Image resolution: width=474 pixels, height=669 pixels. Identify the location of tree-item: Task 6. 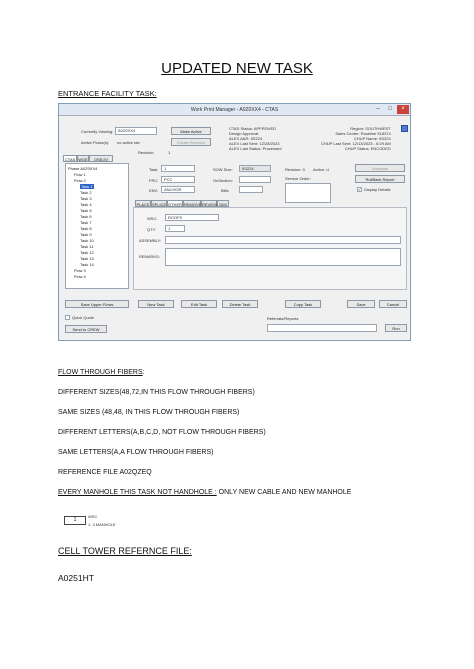
(86, 216).